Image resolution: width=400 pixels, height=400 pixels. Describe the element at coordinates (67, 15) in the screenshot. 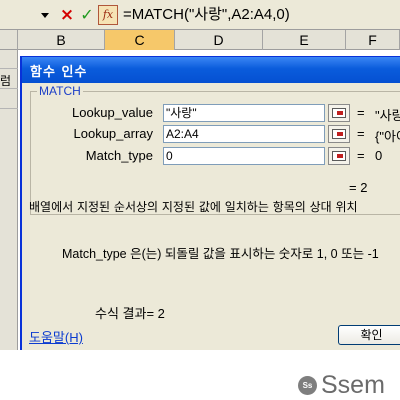

I see `cancel-icon: ×` at that location.